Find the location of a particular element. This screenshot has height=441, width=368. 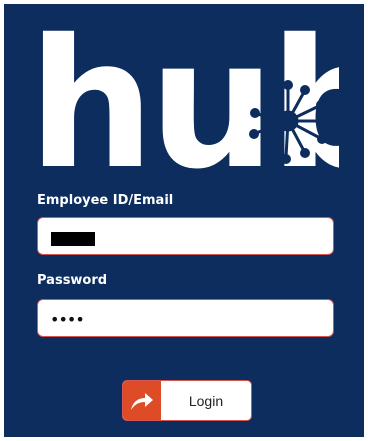

login-button: Login is located at coordinates (187, 400).